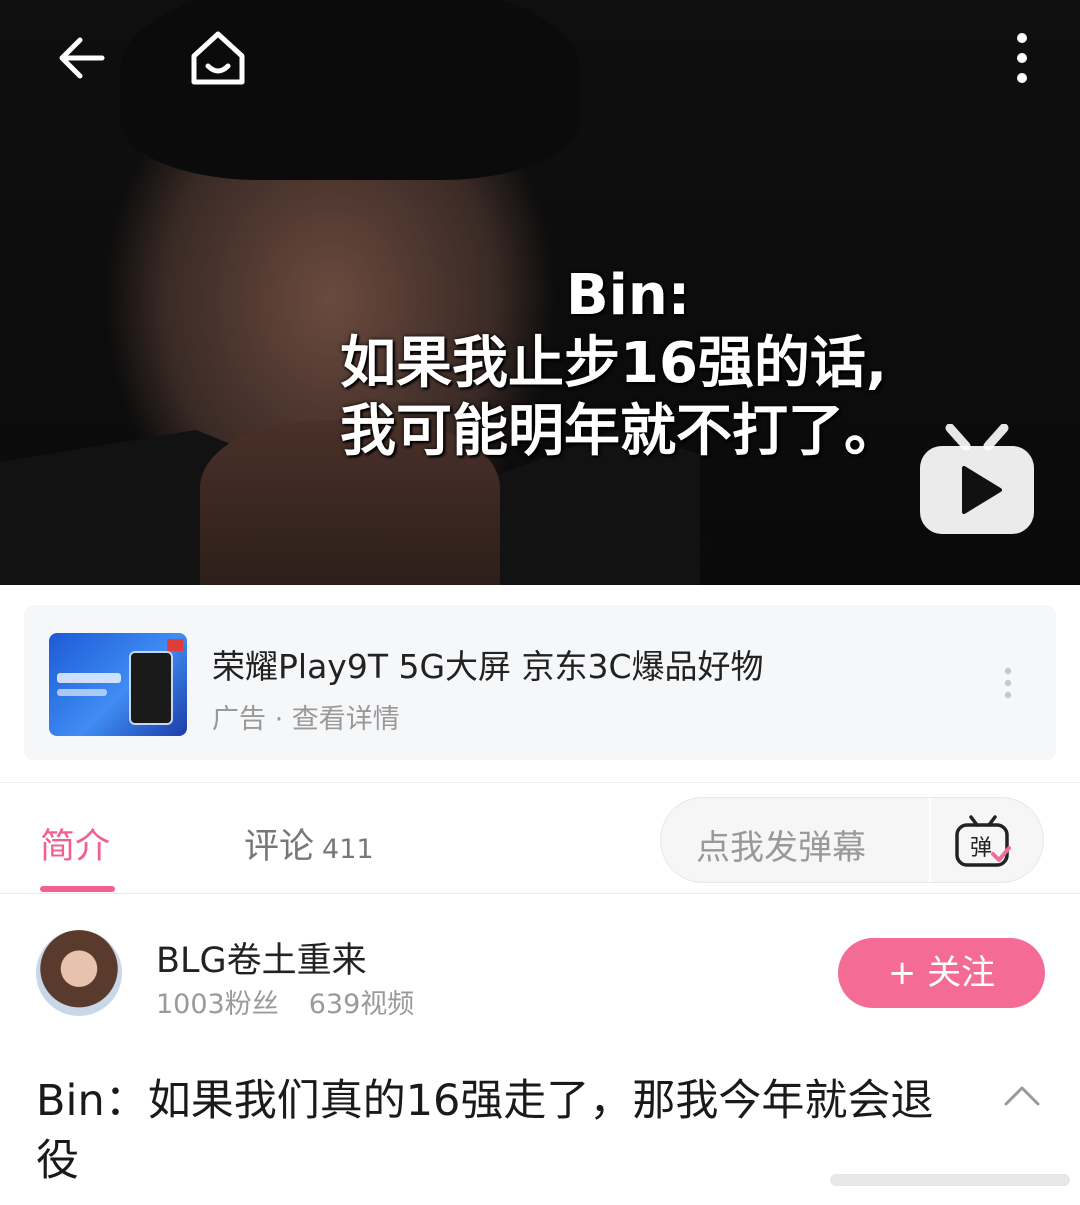 The width and height of the screenshot is (1080, 1205). Describe the element at coordinates (348, 849) in the screenshot. I see `comments-count: 411` at that location.